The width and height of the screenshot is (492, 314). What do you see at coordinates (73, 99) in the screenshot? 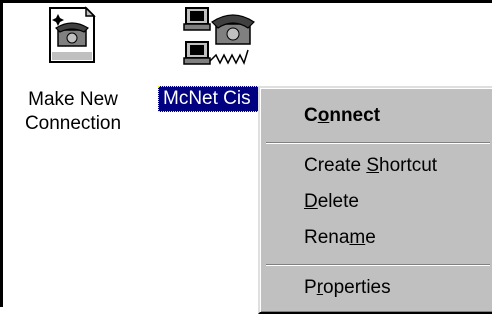
I see `make-new-connection-label-line1: Make New` at bounding box center [73, 99].